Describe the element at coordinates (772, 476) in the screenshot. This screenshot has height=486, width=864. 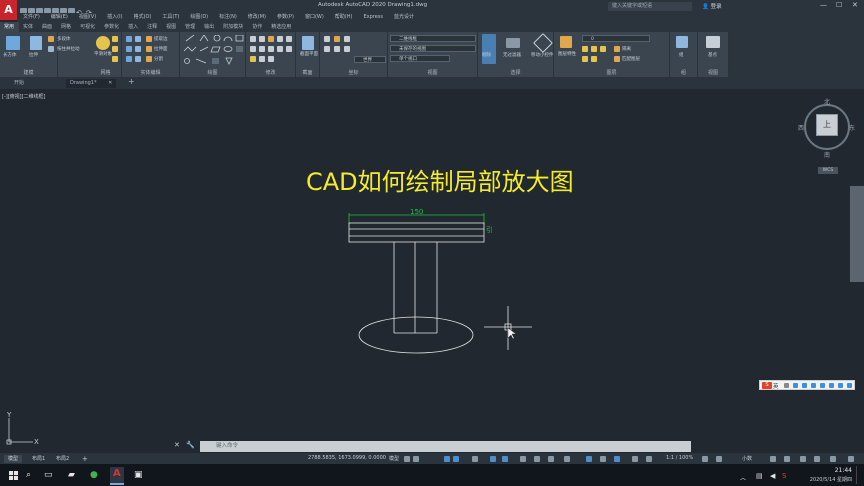
I see `tray-volume-icon: ◀` at that location.